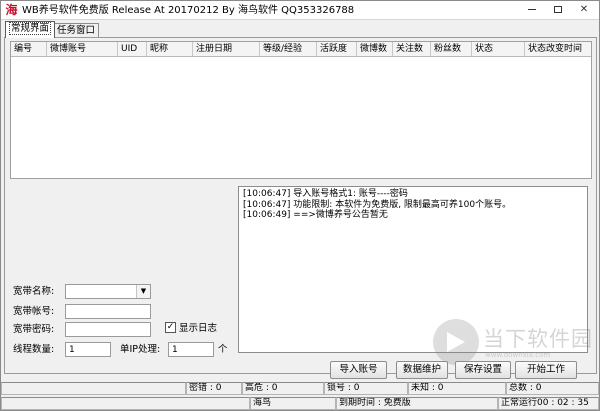 The height and width of the screenshot is (411, 600). Describe the element at coordinates (34, 329) in the screenshot. I see `broadband-password-label: 宽带密码:` at that location.